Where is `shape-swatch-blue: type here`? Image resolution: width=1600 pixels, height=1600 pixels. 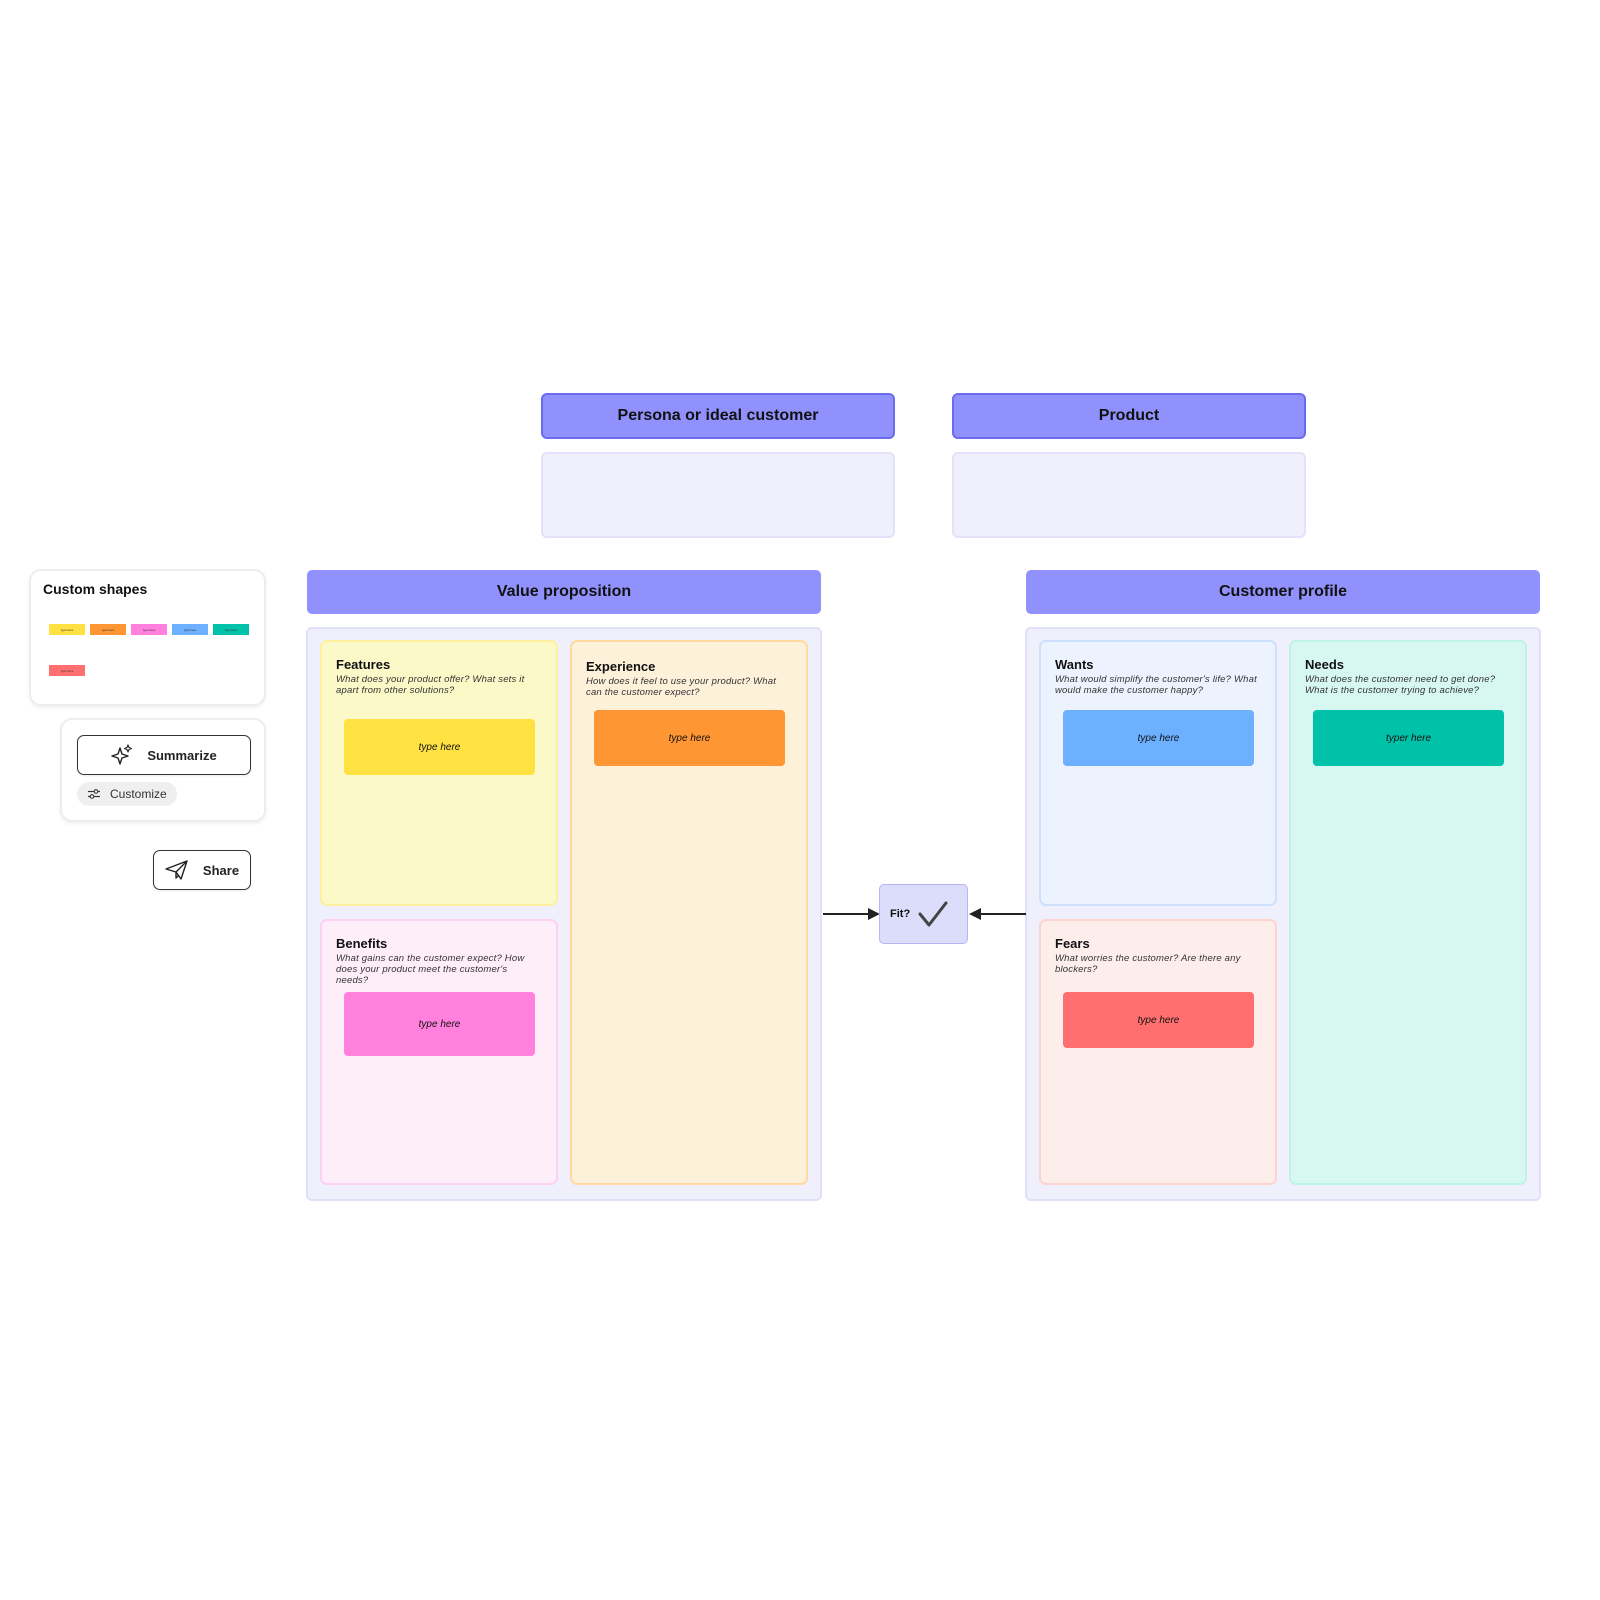 shape-swatch-blue: type here is located at coordinates (190, 629).